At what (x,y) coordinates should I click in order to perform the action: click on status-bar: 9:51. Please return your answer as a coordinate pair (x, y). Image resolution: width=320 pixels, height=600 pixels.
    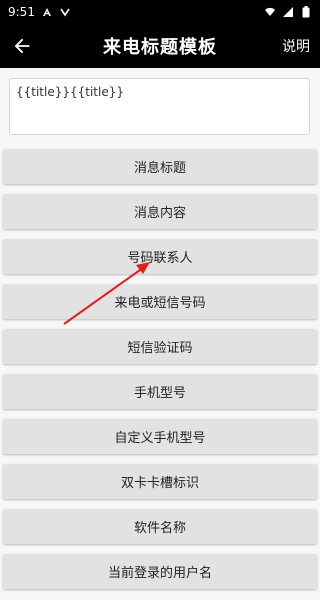
    Looking at the image, I should click on (160, 12).